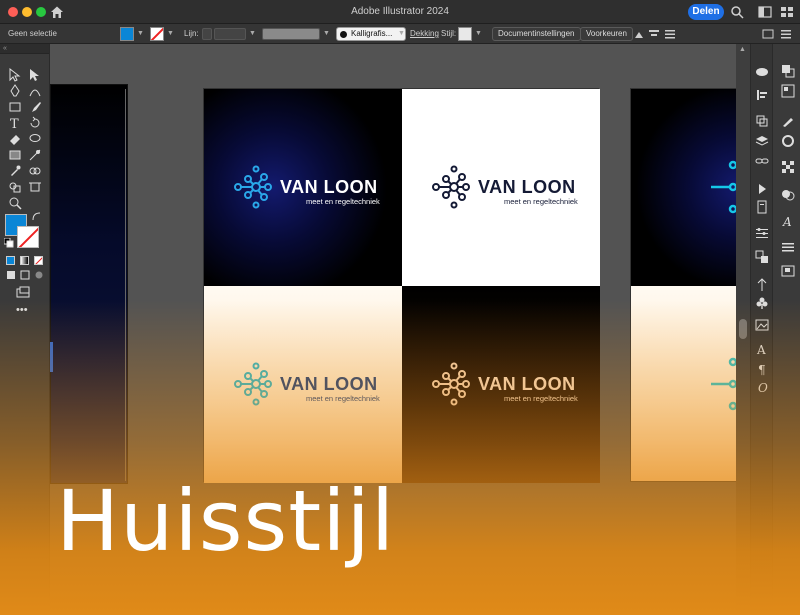  What do you see at coordinates (536, 34) in the screenshot?
I see `document-settings-button: Documentinstellingen` at bounding box center [536, 34].